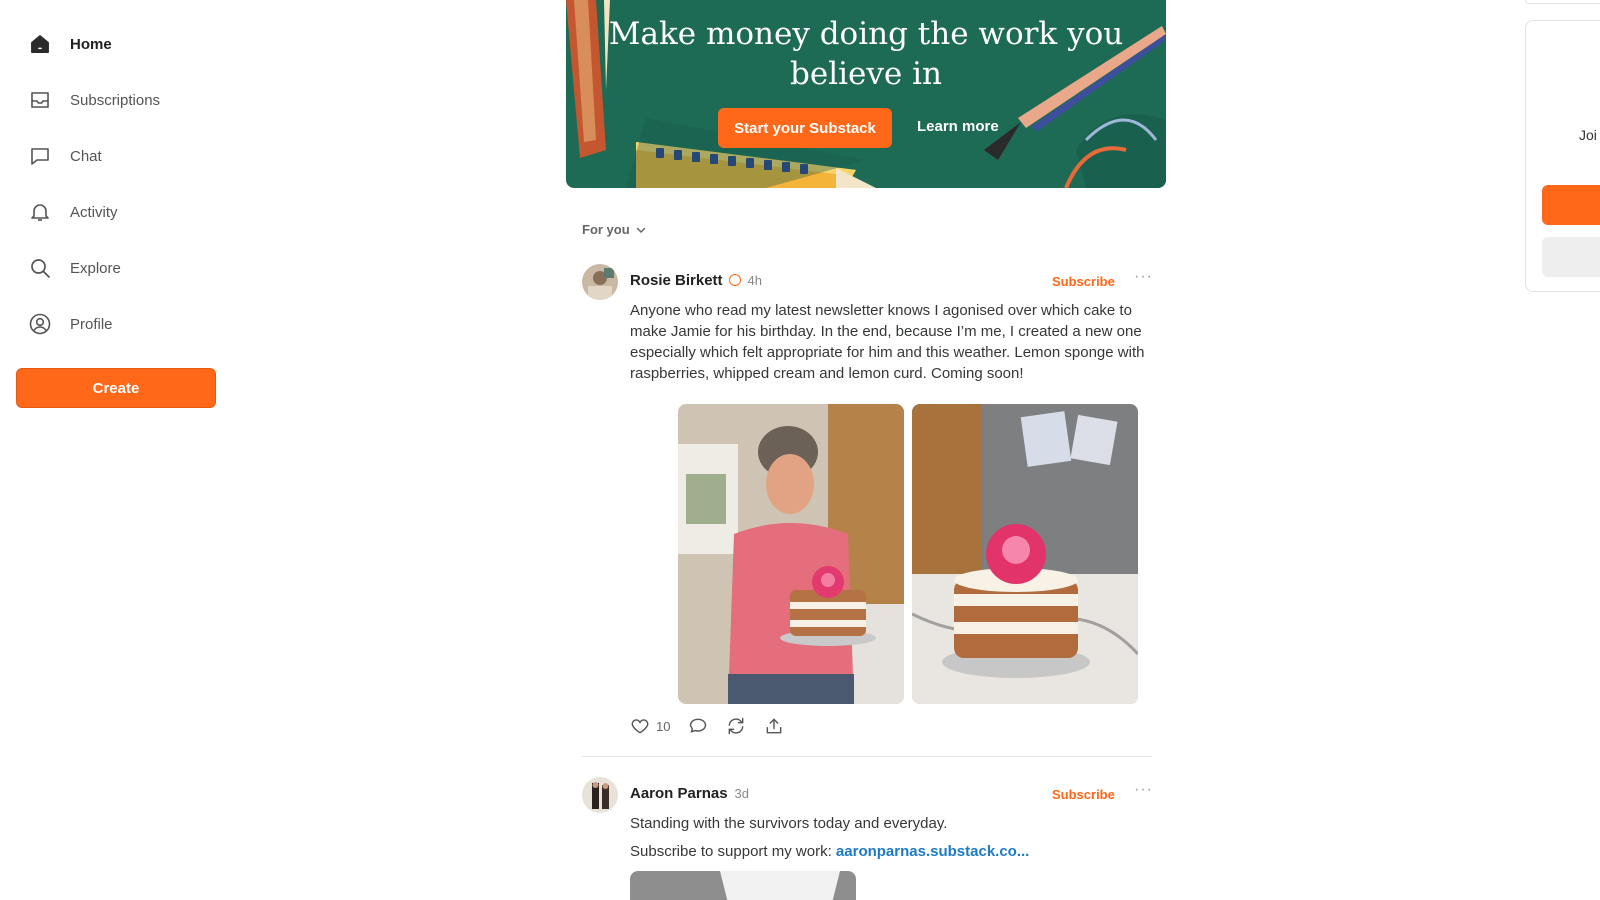 This screenshot has height=900, width=1600. What do you see at coordinates (40, 212) in the screenshot?
I see `bell-icon` at bounding box center [40, 212].